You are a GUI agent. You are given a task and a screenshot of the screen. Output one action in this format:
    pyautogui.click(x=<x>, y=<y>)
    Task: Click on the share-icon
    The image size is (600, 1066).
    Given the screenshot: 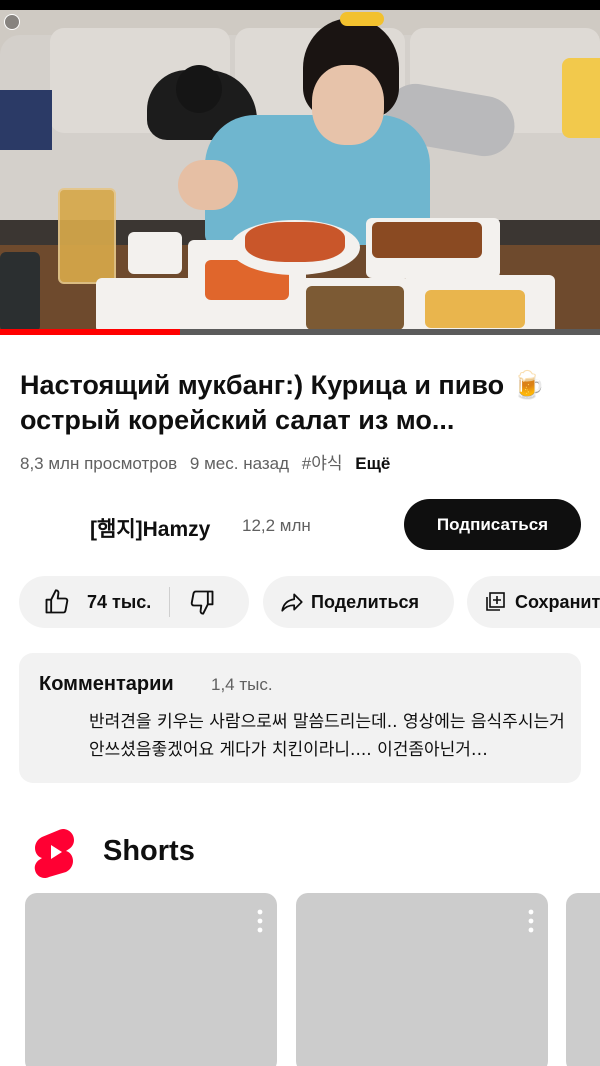 What is the action you would take?
    pyautogui.click(x=292, y=602)
    